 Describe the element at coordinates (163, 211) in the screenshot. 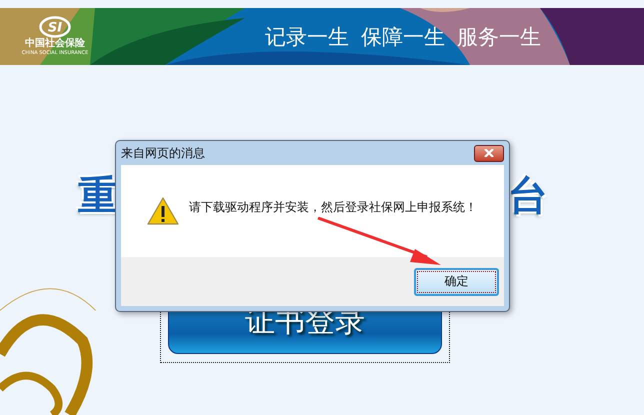

I see `warning-icon` at that location.